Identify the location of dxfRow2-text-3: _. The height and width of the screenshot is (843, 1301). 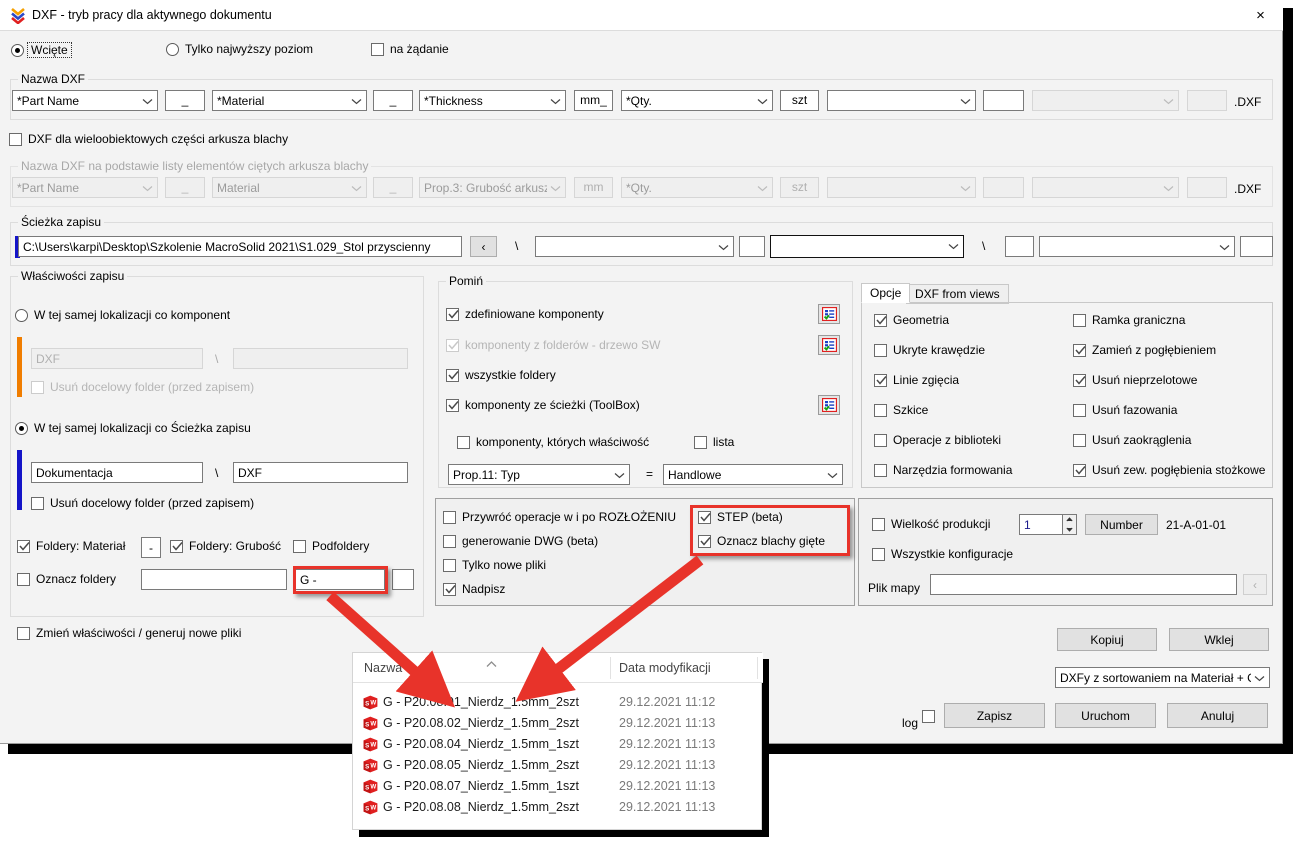
(393, 187).